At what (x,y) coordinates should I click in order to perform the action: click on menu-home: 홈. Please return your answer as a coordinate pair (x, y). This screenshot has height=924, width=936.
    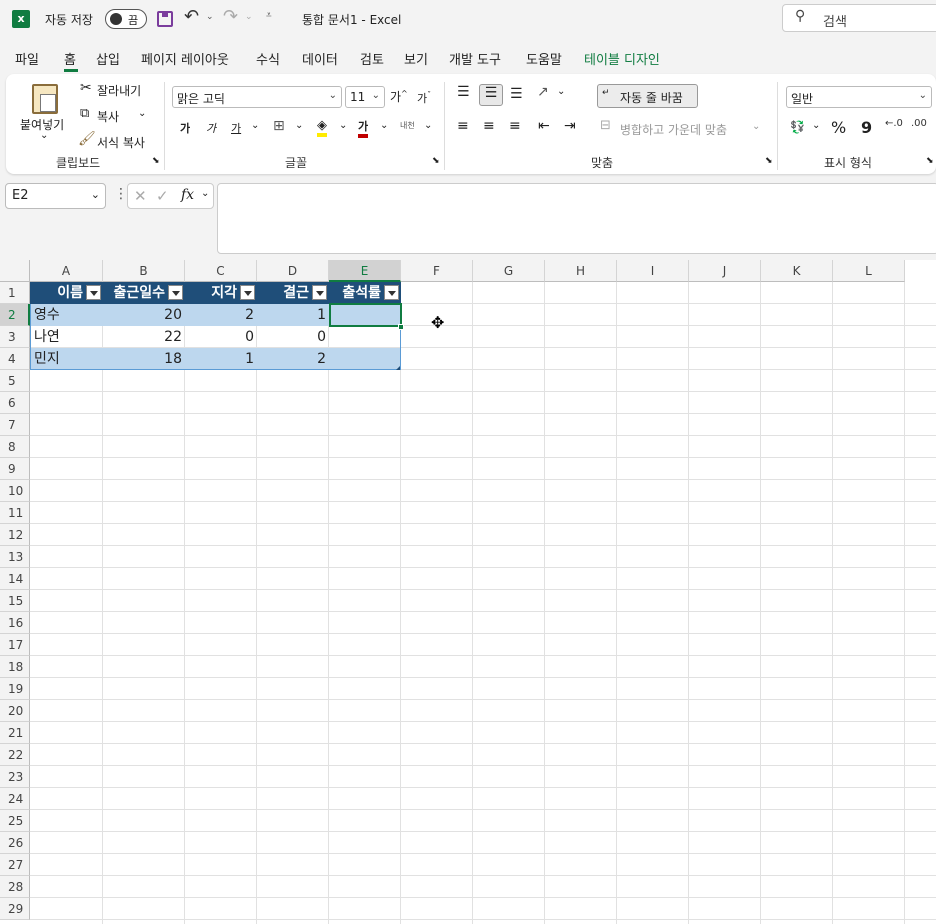
    Looking at the image, I should click on (70, 58).